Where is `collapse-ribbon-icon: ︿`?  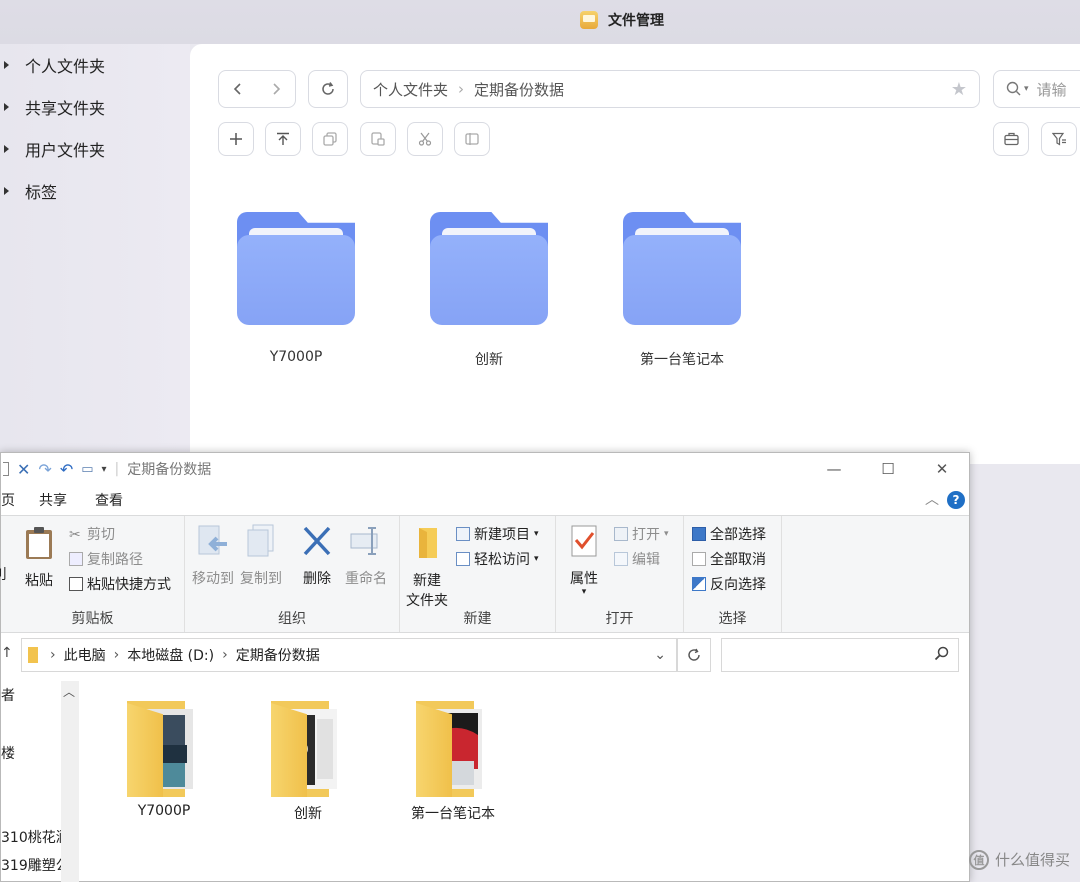
collapse-ribbon-icon: ︿ is located at coordinates (932, 499).